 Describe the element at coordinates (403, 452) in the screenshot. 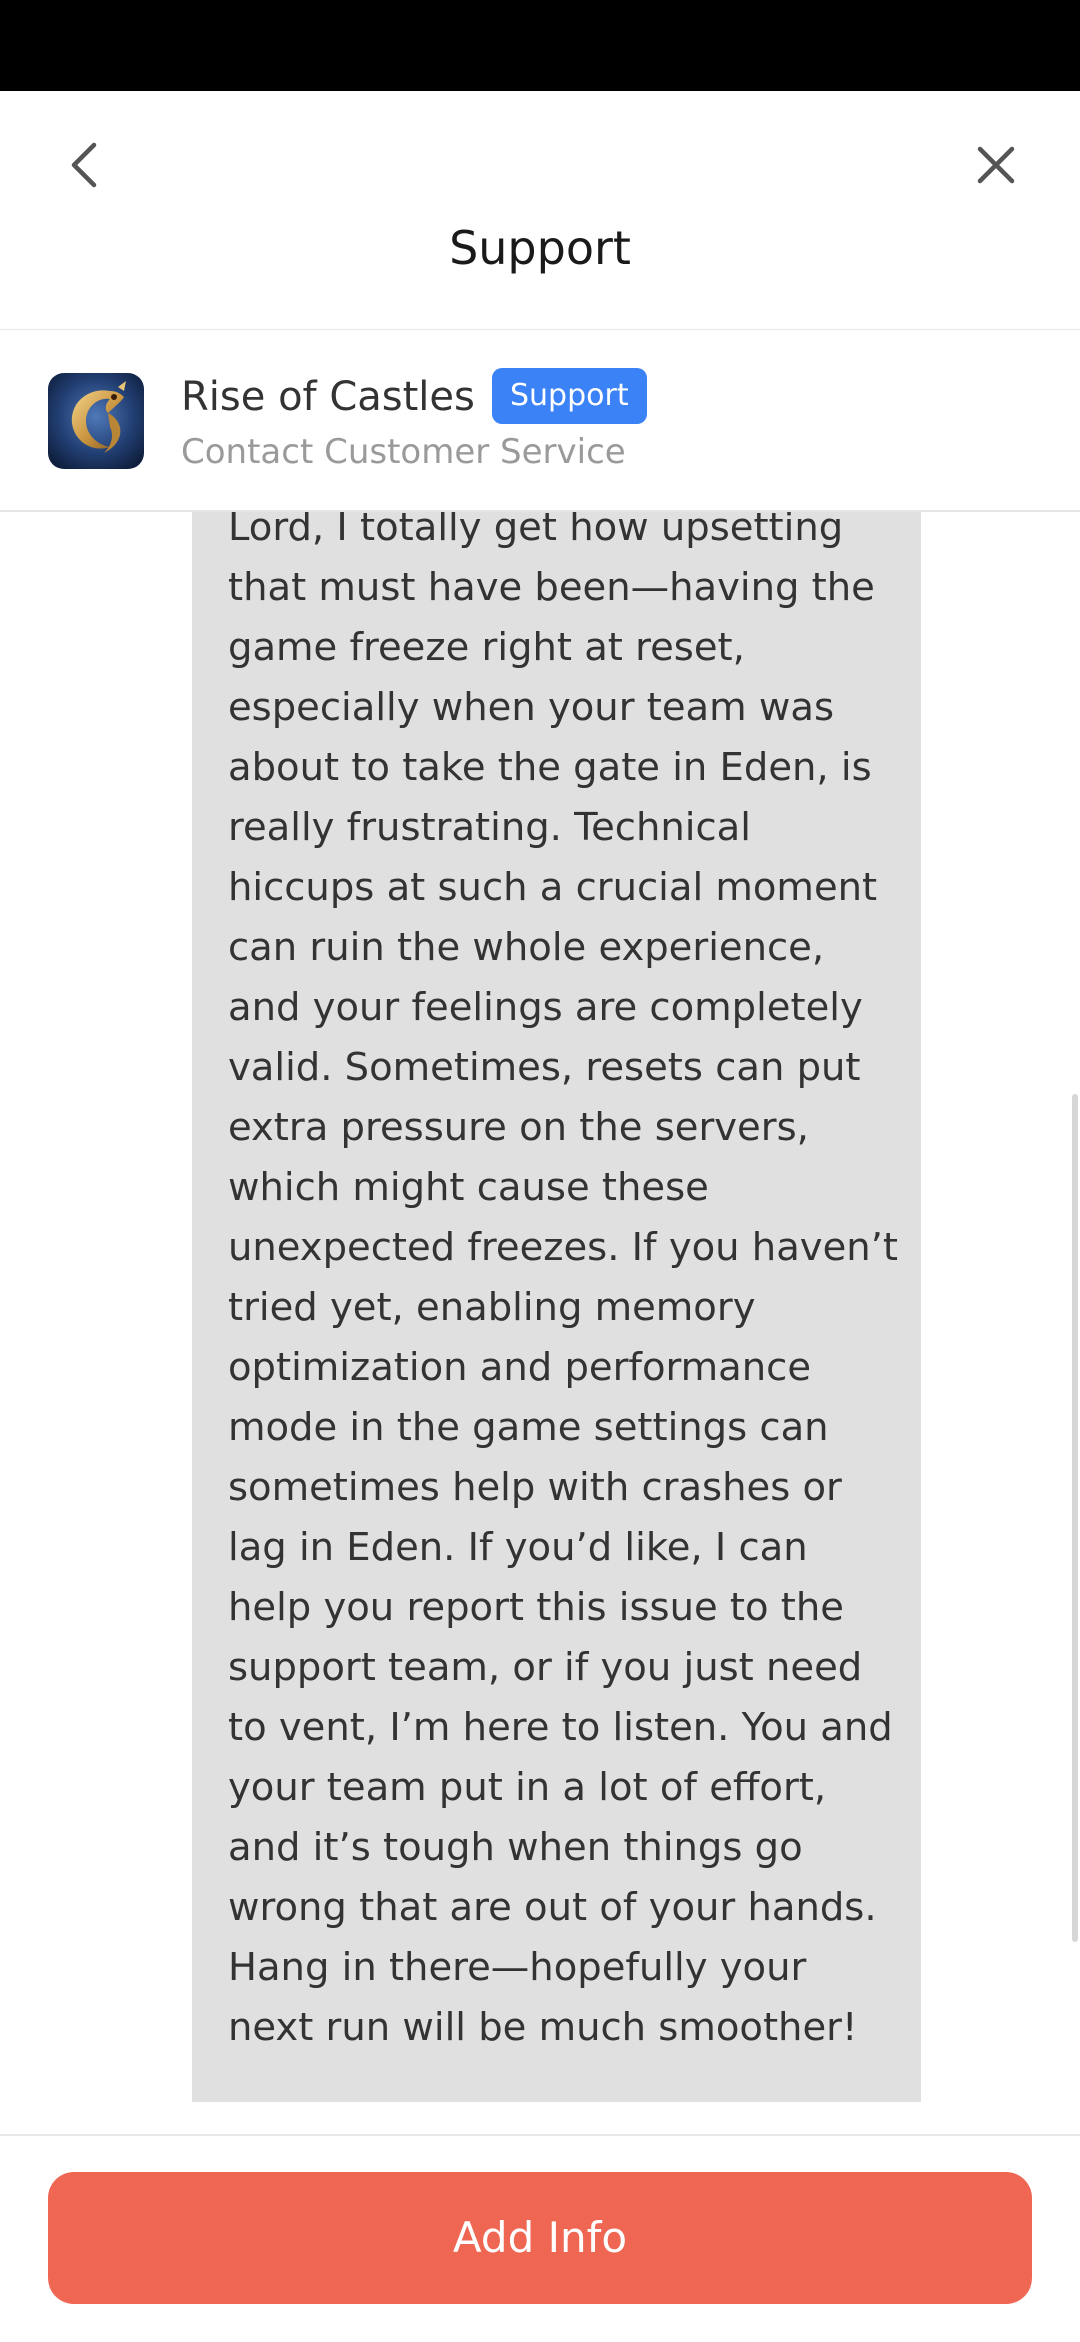

I see `contact-customer-service-subtitle: Contact Customer Service` at that location.